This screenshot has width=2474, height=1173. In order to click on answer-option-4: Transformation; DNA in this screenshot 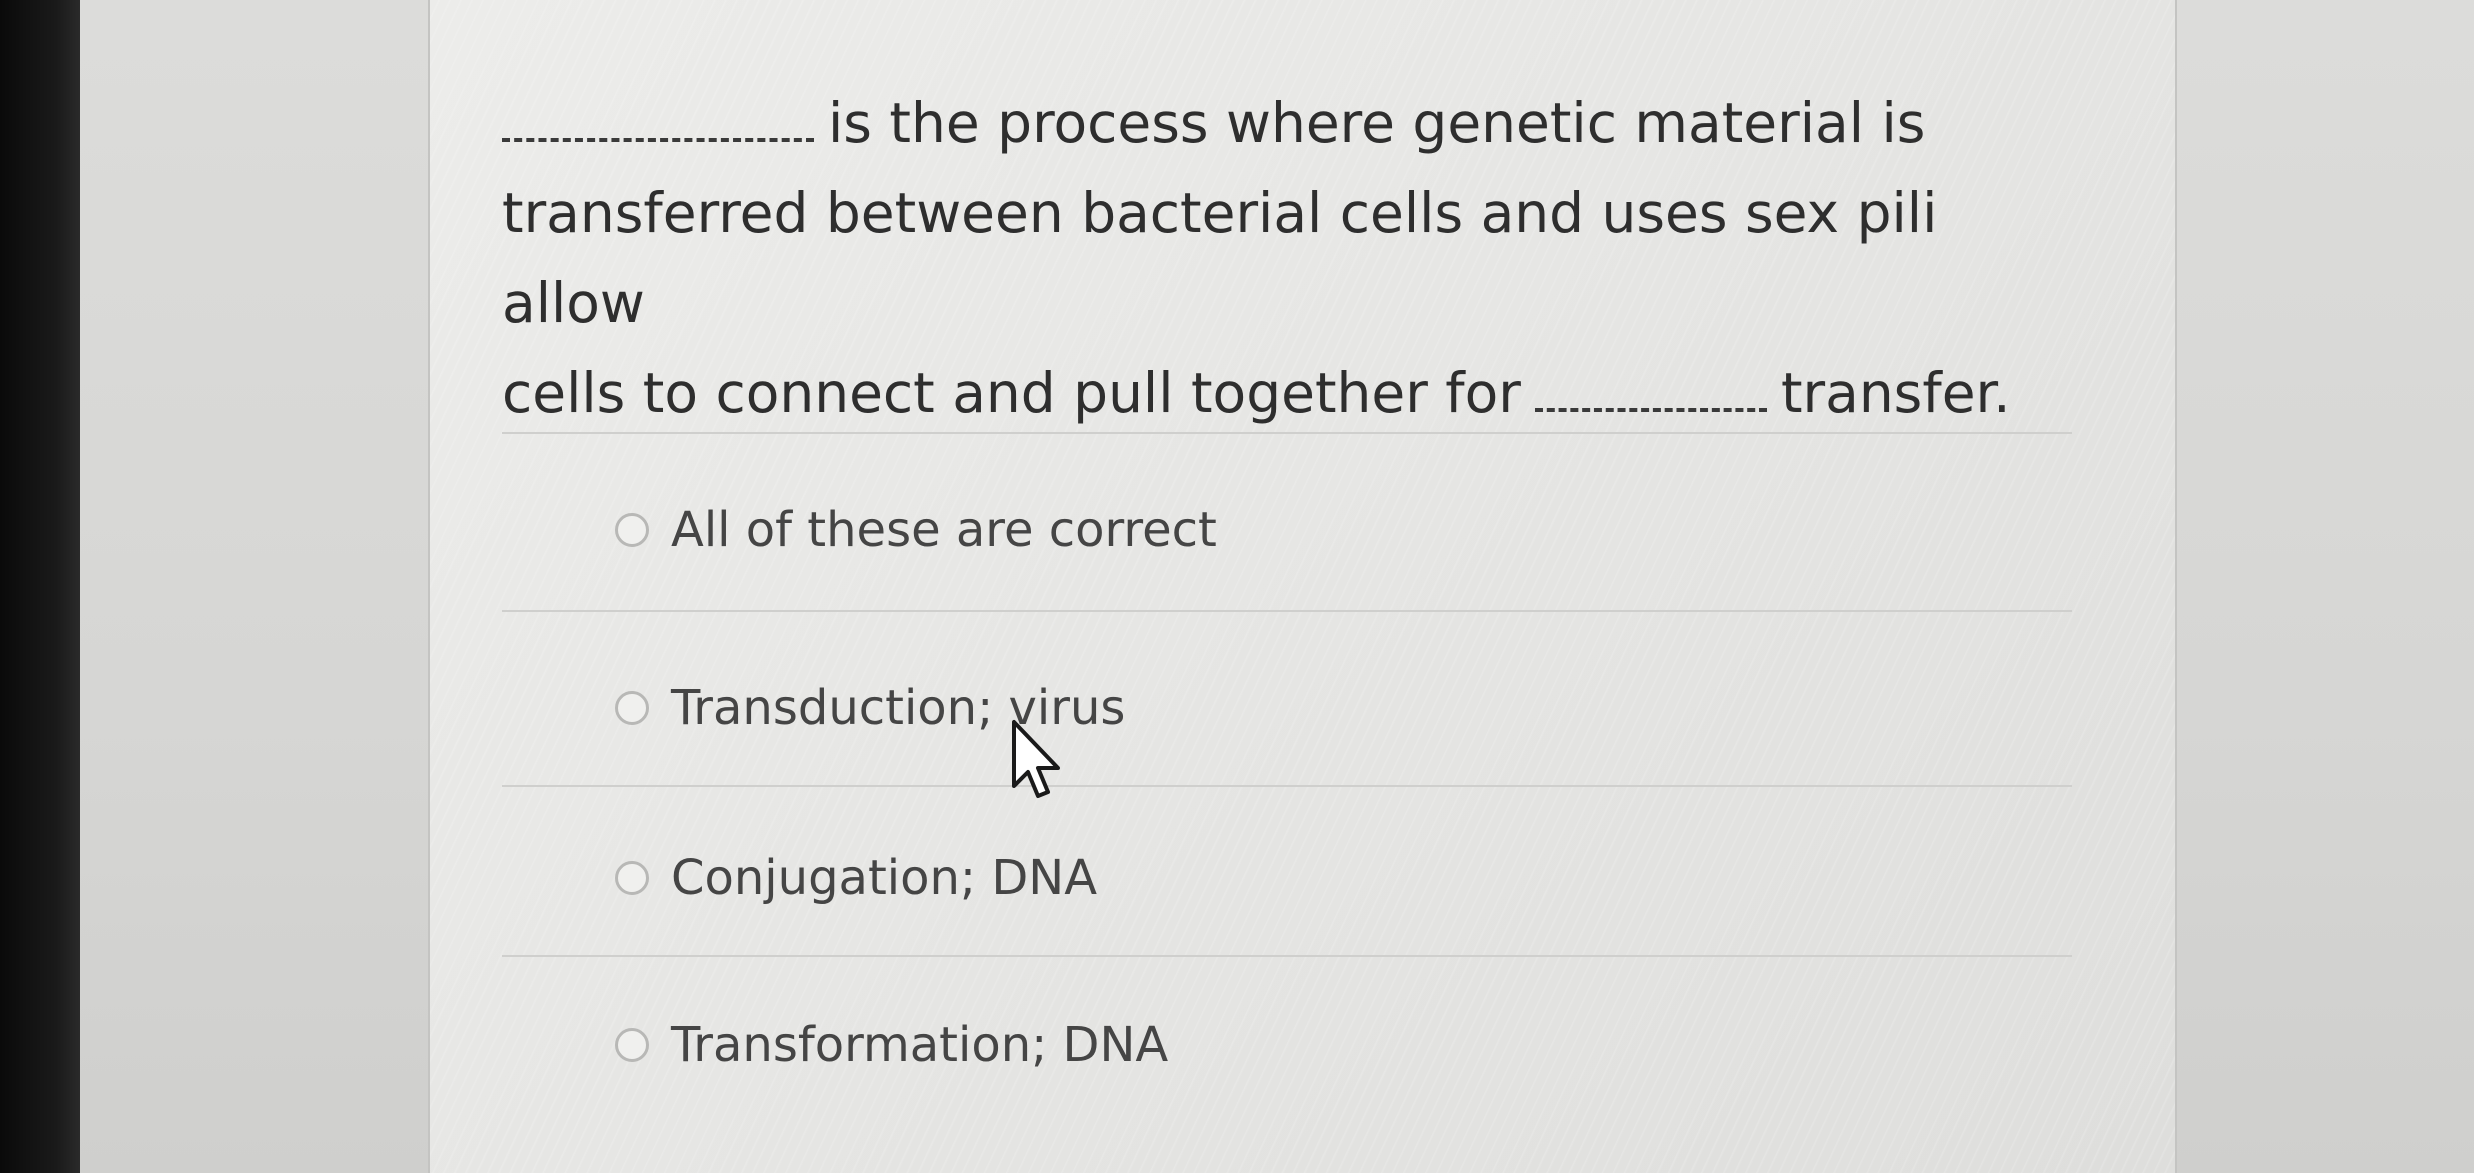, I will do `click(891, 1045)`.